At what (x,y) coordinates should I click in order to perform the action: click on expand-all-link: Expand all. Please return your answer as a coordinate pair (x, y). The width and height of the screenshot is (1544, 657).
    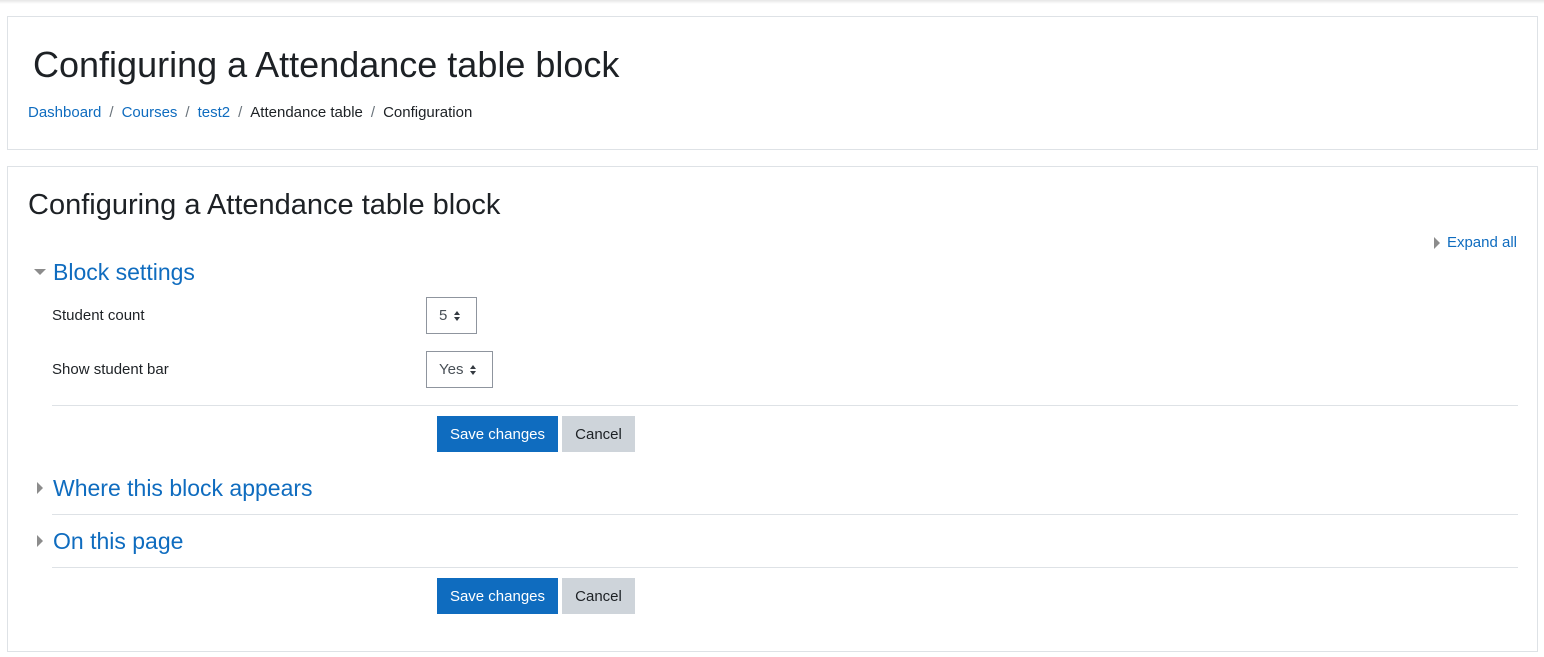
    Looking at the image, I should click on (1475, 242).